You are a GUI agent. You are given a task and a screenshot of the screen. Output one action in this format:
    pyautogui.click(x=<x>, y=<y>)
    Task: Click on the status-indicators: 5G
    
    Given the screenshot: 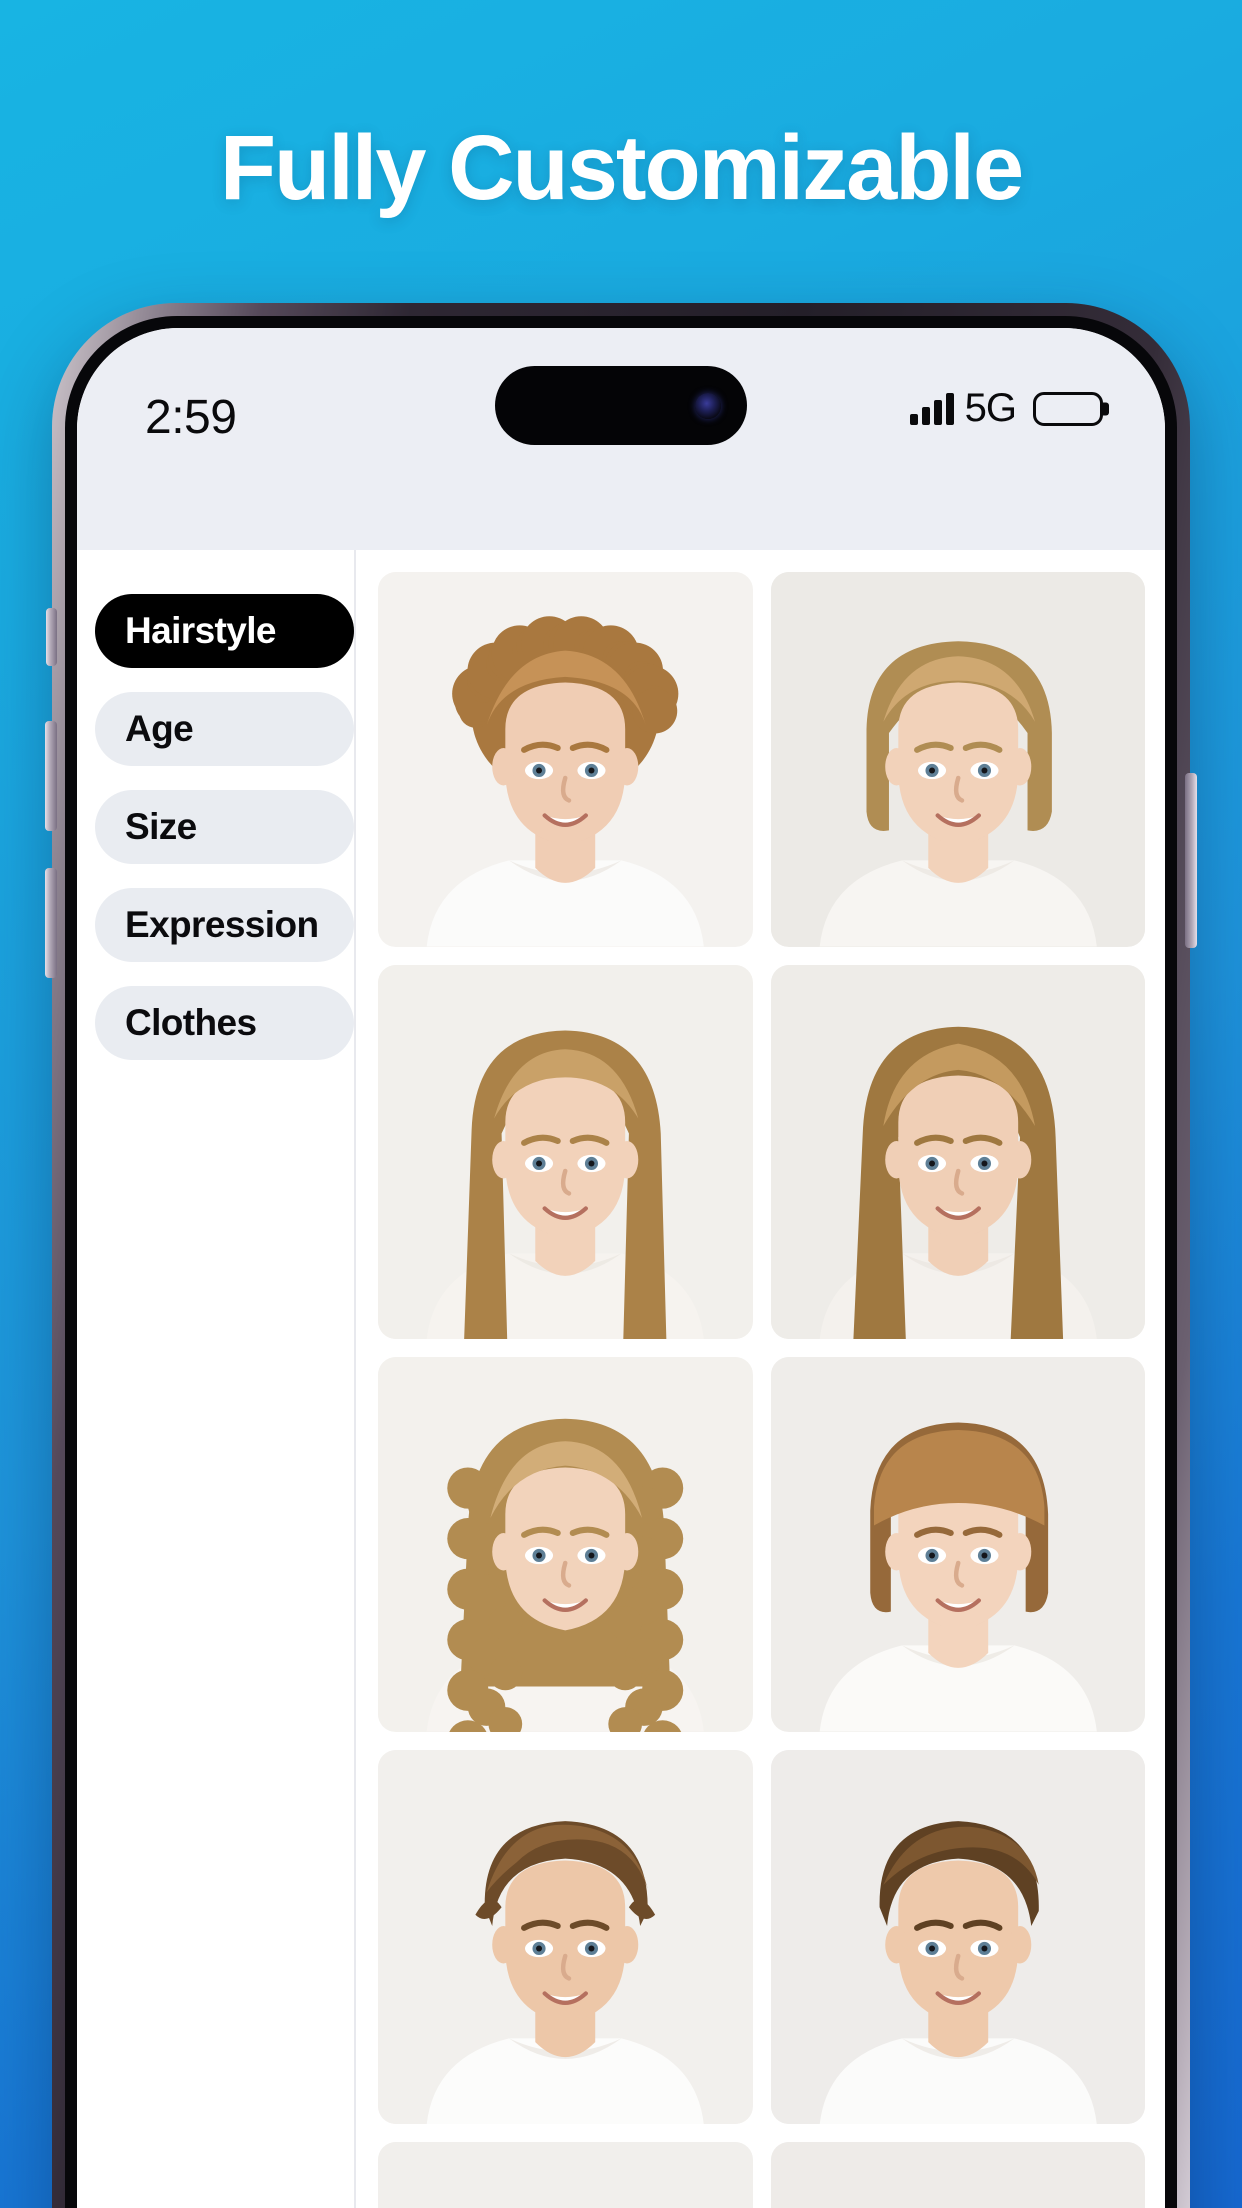 What is the action you would take?
    pyautogui.click(x=1009, y=408)
    